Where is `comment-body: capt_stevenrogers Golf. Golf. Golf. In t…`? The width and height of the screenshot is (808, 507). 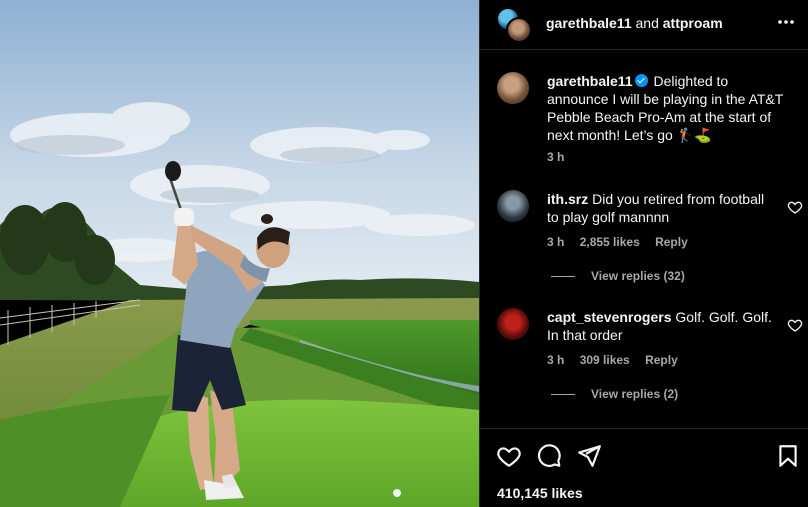
comment-body: capt_stevenrogers Golf. Golf. Golf. In t… is located at coordinates (663, 326).